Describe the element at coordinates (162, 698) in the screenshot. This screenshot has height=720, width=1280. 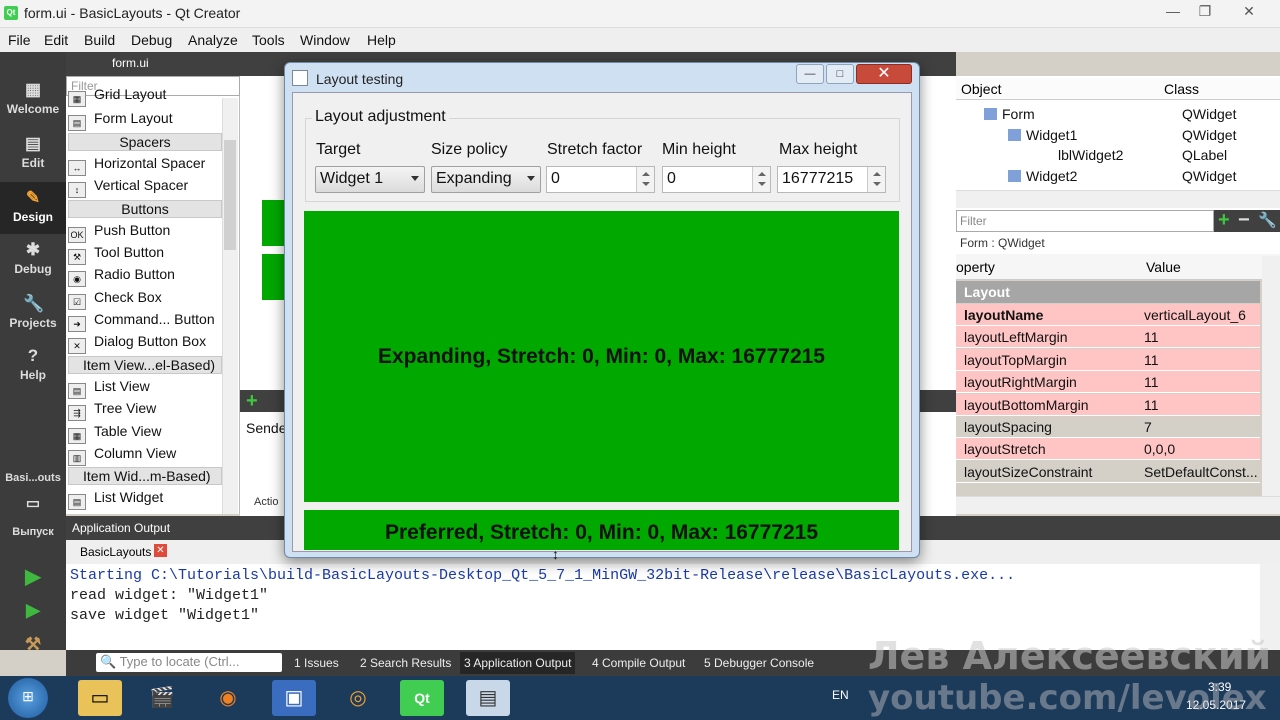
I see `clapperboard-icon: 🎬` at that location.